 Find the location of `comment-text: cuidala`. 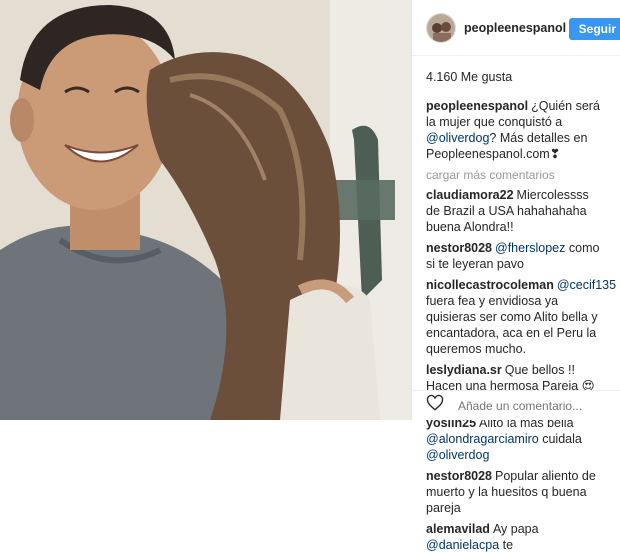

comment-text: cuidala is located at coordinates (560, 439).